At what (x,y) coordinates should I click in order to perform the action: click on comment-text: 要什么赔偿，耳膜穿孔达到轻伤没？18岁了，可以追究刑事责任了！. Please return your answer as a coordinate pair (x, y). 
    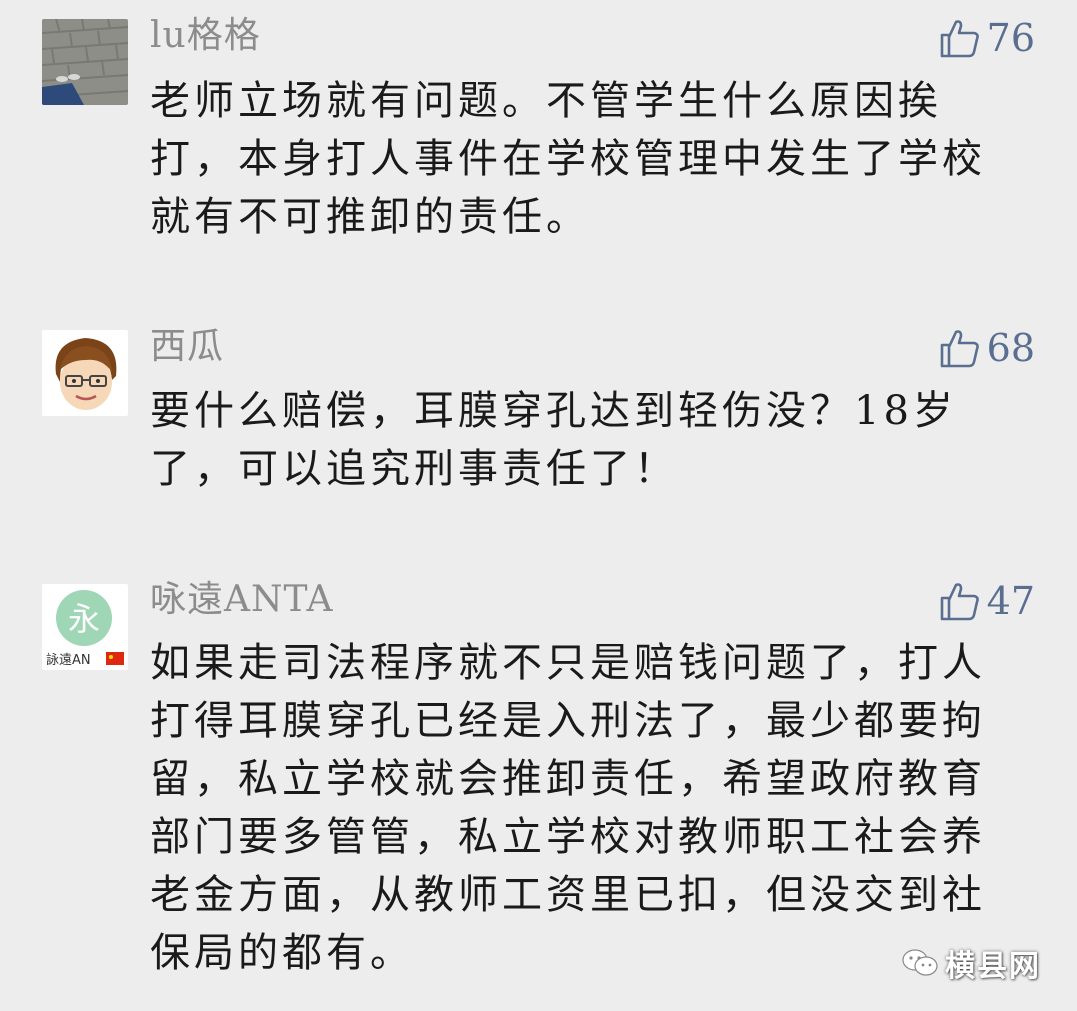
    Looking at the image, I should click on (553, 440).